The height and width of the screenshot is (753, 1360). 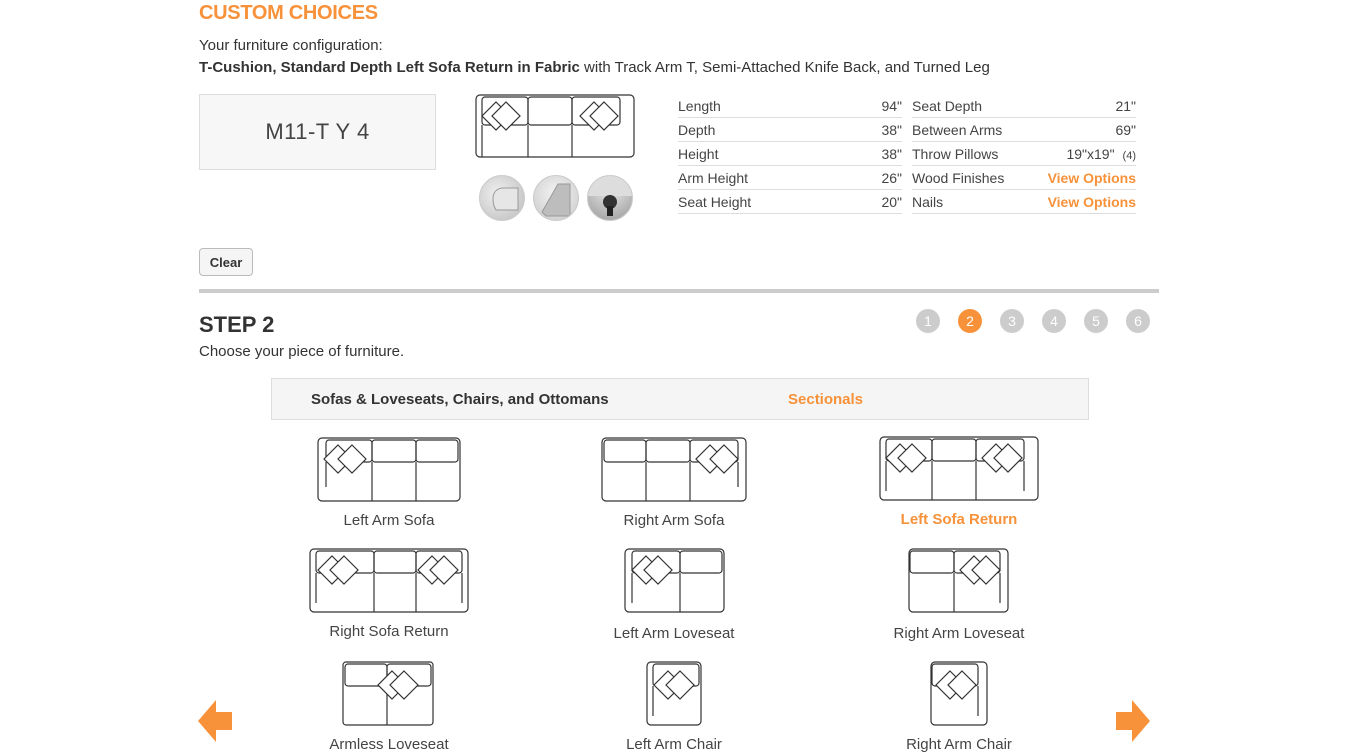 What do you see at coordinates (674, 470) in the screenshot?
I see `right-arm-sofa-image` at bounding box center [674, 470].